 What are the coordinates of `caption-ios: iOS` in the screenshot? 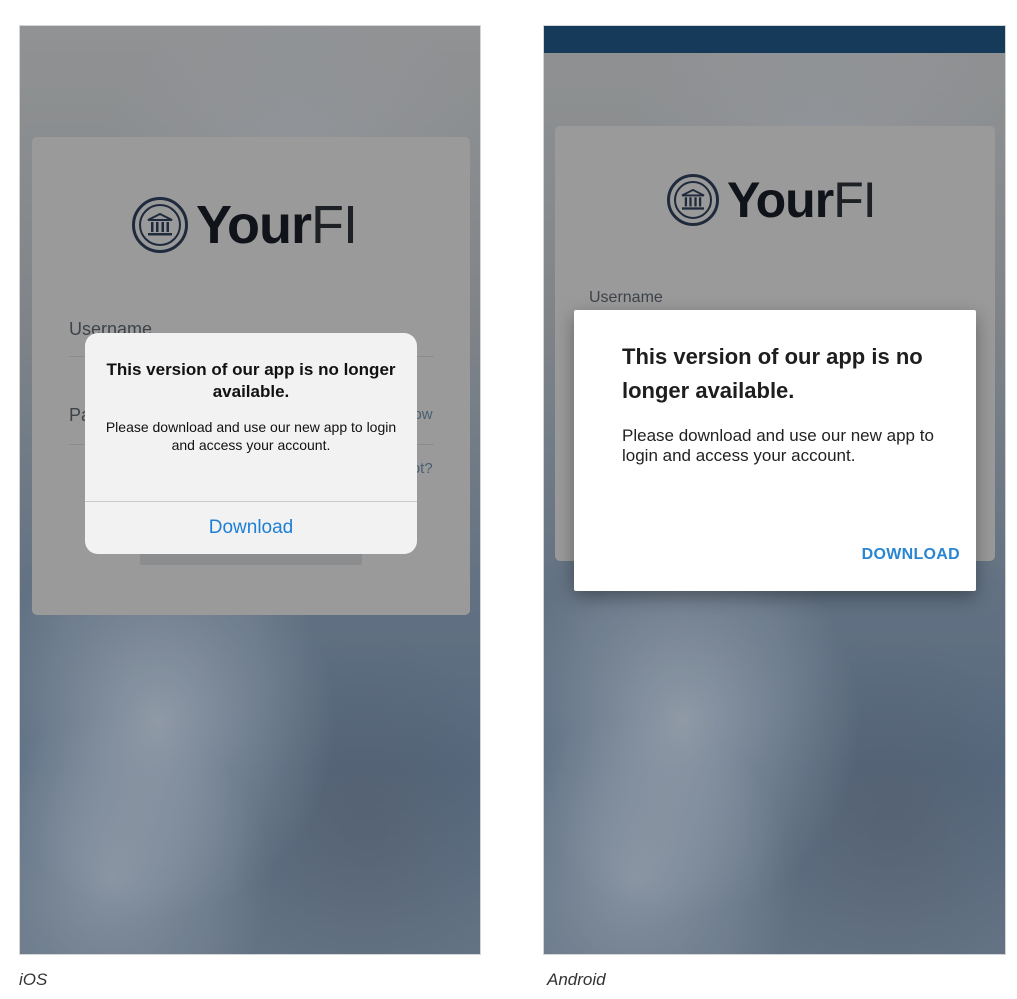 It's located at (33, 979).